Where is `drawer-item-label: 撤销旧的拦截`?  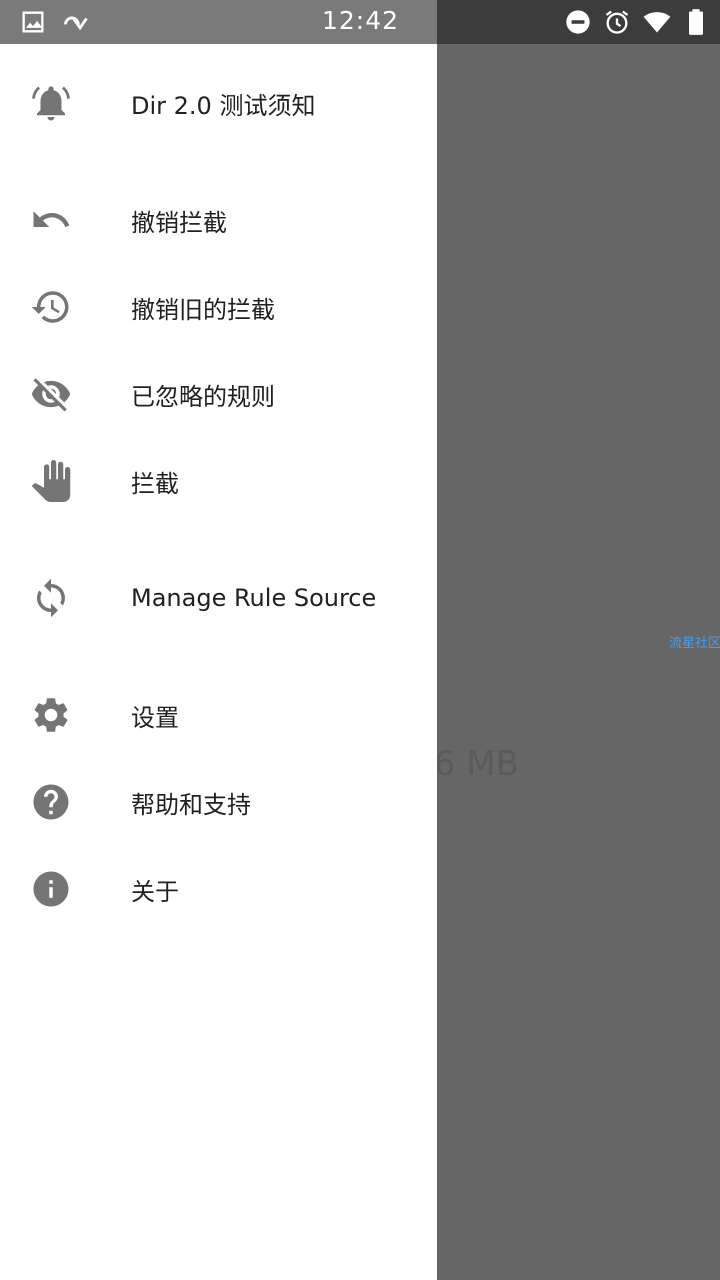 drawer-item-label: 撤销旧的拦截 is located at coordinates (203, 309).